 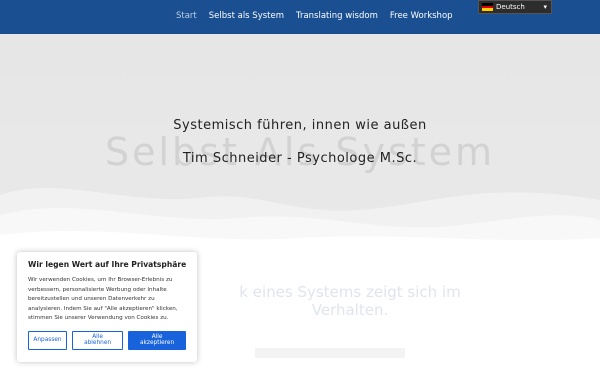 What do you see at coordinates (300, 125) in the screenshot?
I see `hero-tagline: Systemisch führen, innen wie außen` at bounding box center [300, 125].